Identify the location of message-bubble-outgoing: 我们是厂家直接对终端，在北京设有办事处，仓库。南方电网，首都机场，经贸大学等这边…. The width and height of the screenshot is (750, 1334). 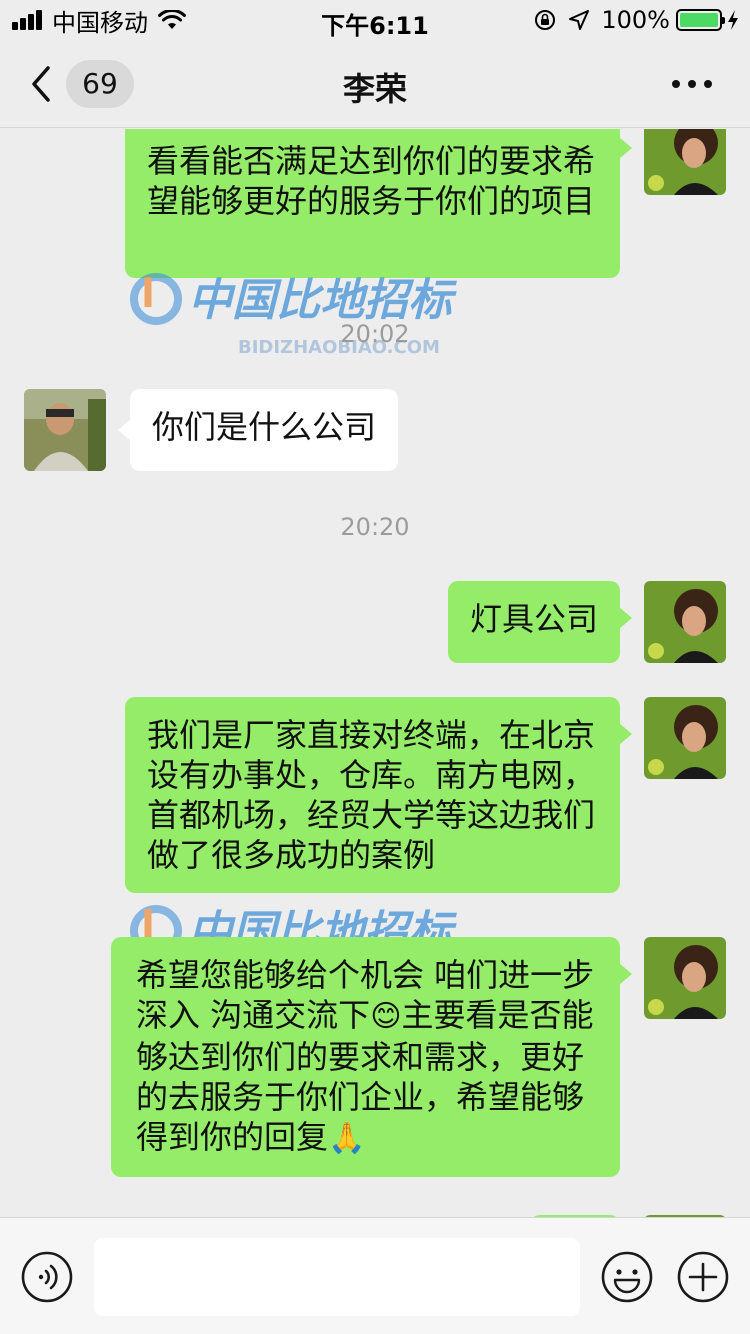
(378, 795).